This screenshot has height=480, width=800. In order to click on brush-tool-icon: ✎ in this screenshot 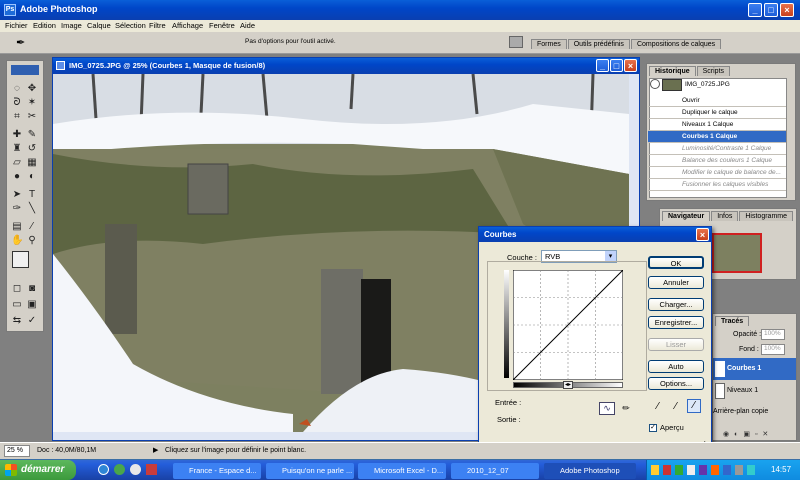, I will do `click(32, 135)`.